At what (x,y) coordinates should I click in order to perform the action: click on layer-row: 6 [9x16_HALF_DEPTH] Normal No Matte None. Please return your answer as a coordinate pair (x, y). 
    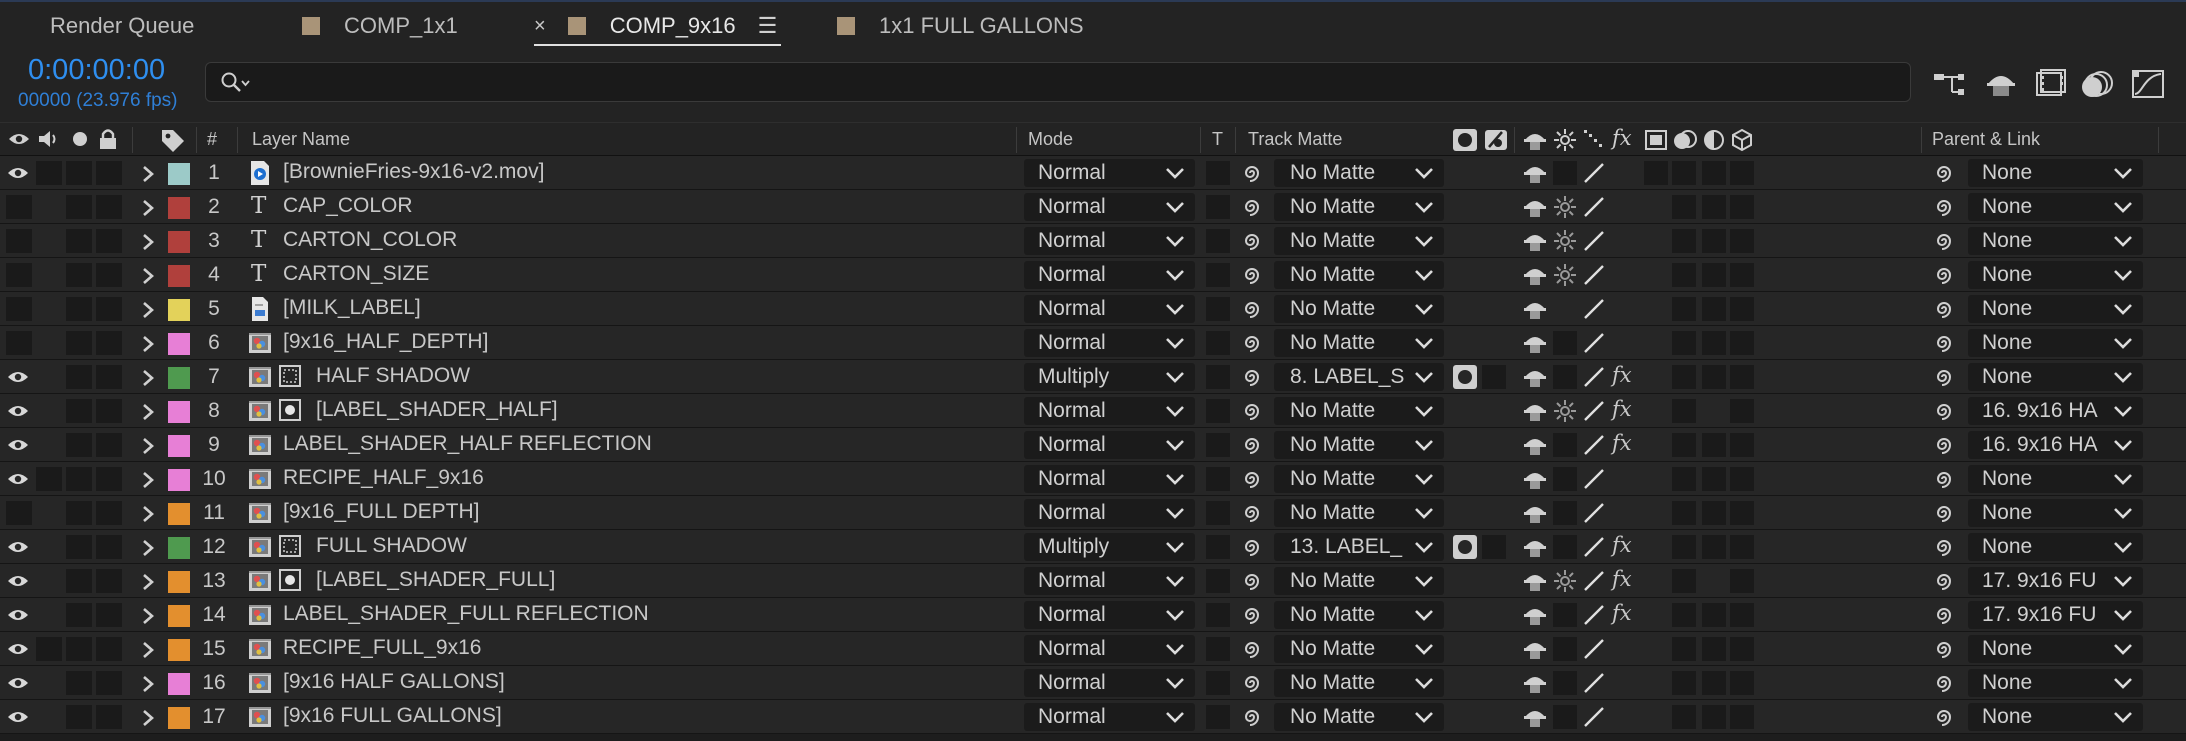
    Looking at the image, I should click on (1093, 343).